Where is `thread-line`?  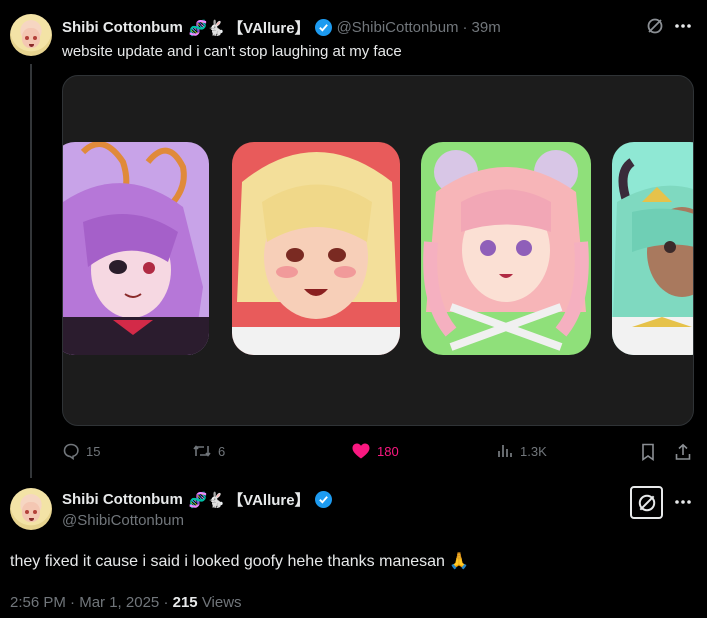
thread-line is located at coordinates (31, 271).